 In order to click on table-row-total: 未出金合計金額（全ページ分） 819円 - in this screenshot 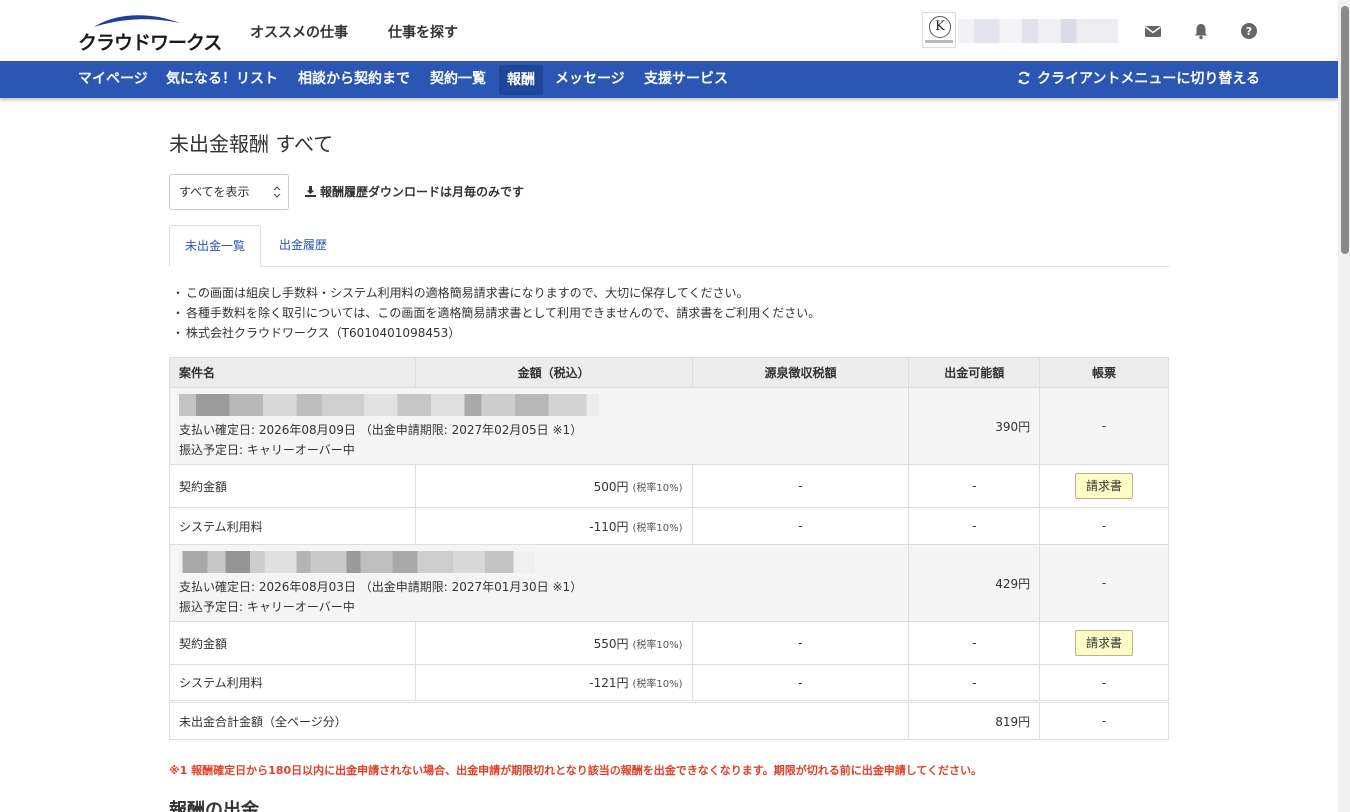, I will do `click(668, 720)`.